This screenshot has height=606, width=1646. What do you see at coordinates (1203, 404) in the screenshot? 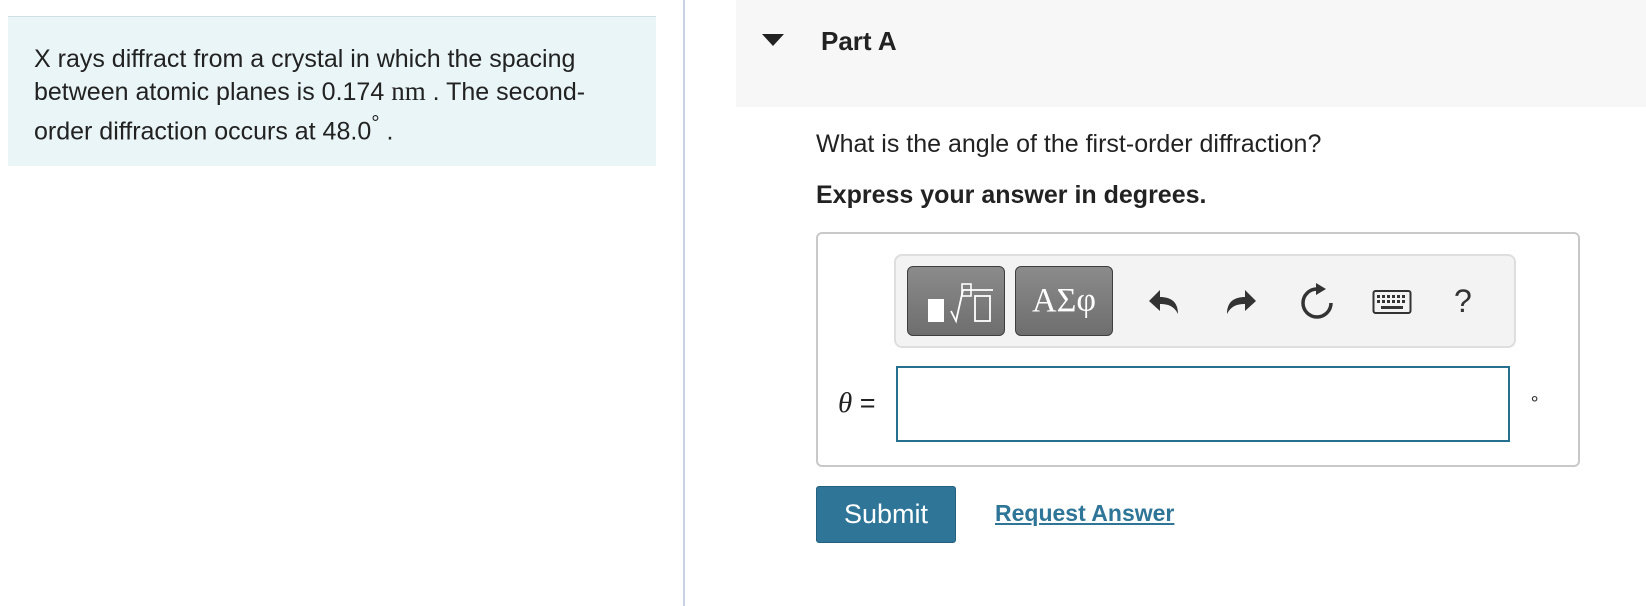
I see `answer-input` at bounding box center [1203, 404].